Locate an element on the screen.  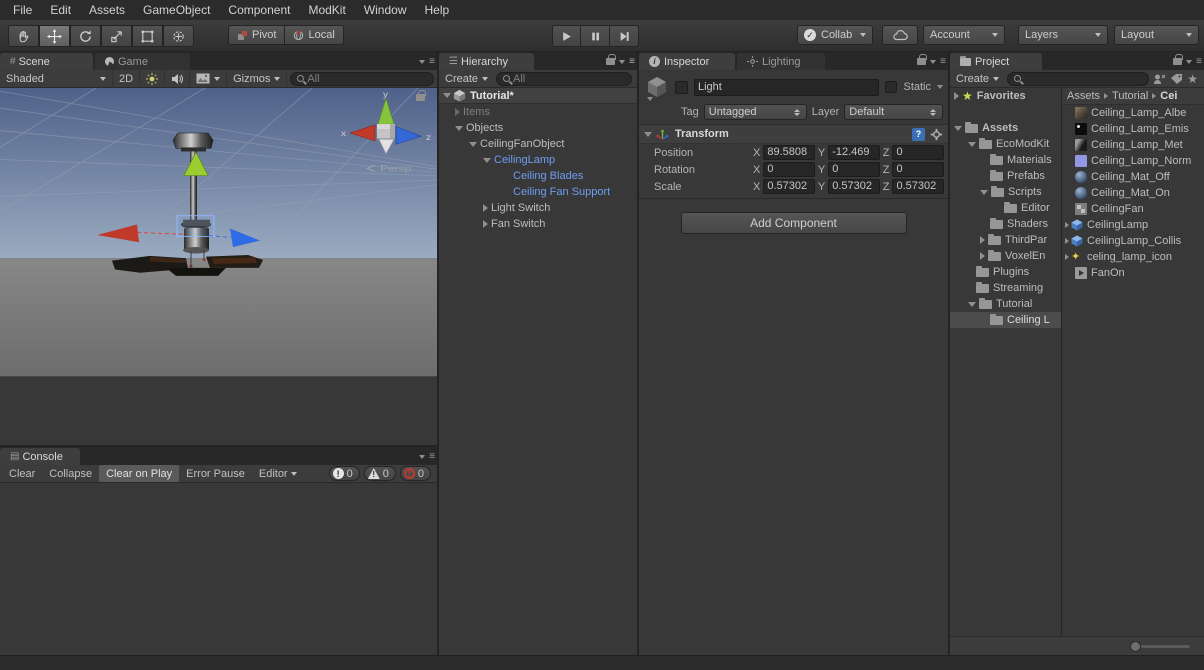
tab-game: Game is located at coordinates (142, 61).